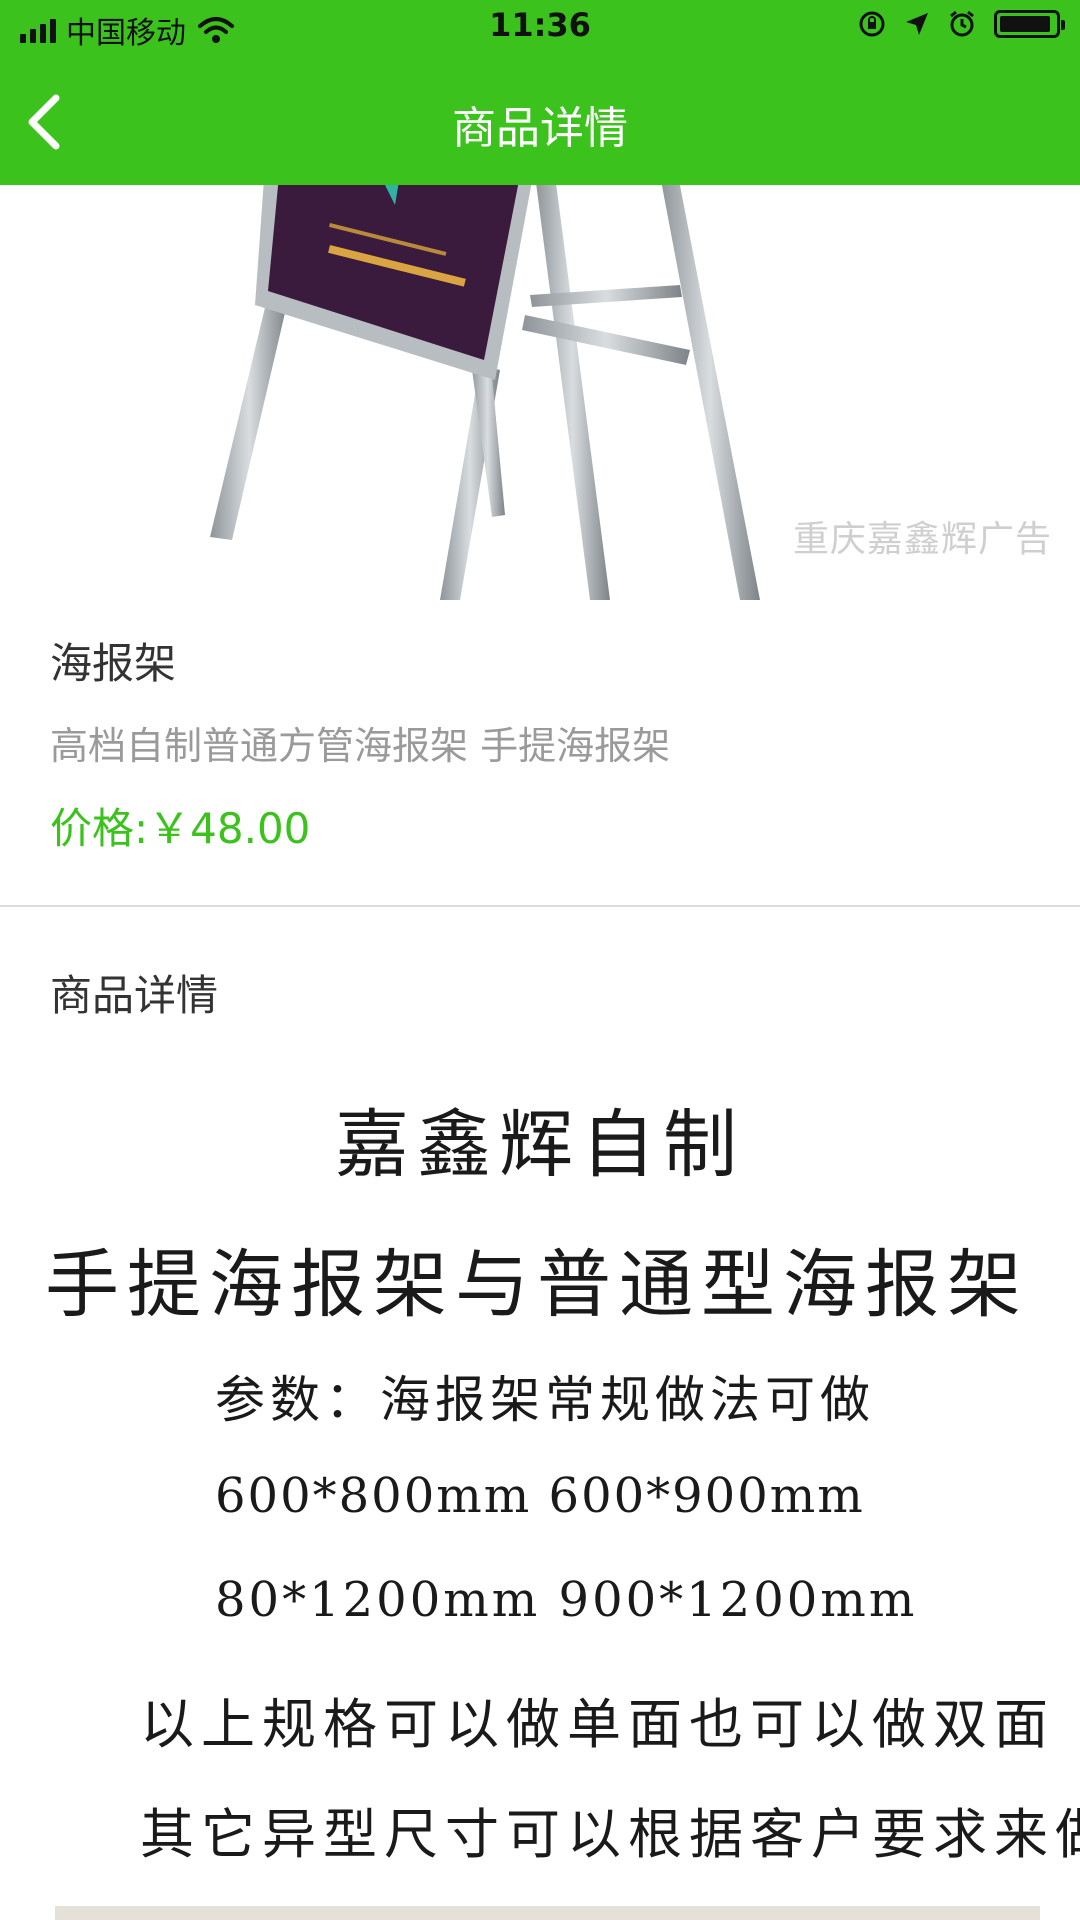  I want to click on detail-line: 参数：海报架常规做法可做, so click(545, 1400).